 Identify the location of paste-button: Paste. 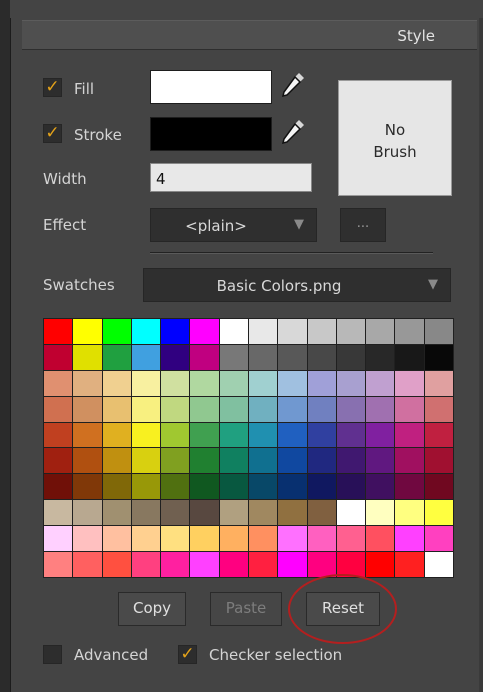
(246, 609).